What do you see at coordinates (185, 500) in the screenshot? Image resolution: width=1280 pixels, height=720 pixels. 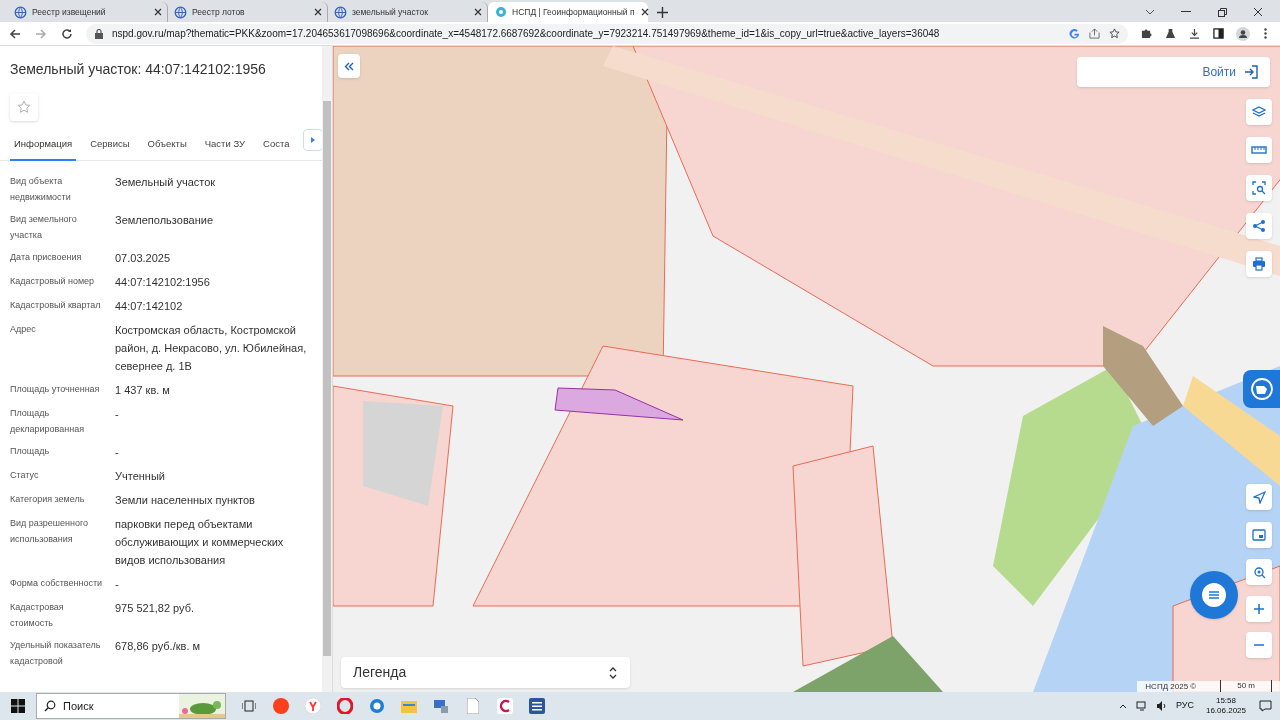 I see `field-value: Земли населенных пунктов` at bounding box center [185, 500].